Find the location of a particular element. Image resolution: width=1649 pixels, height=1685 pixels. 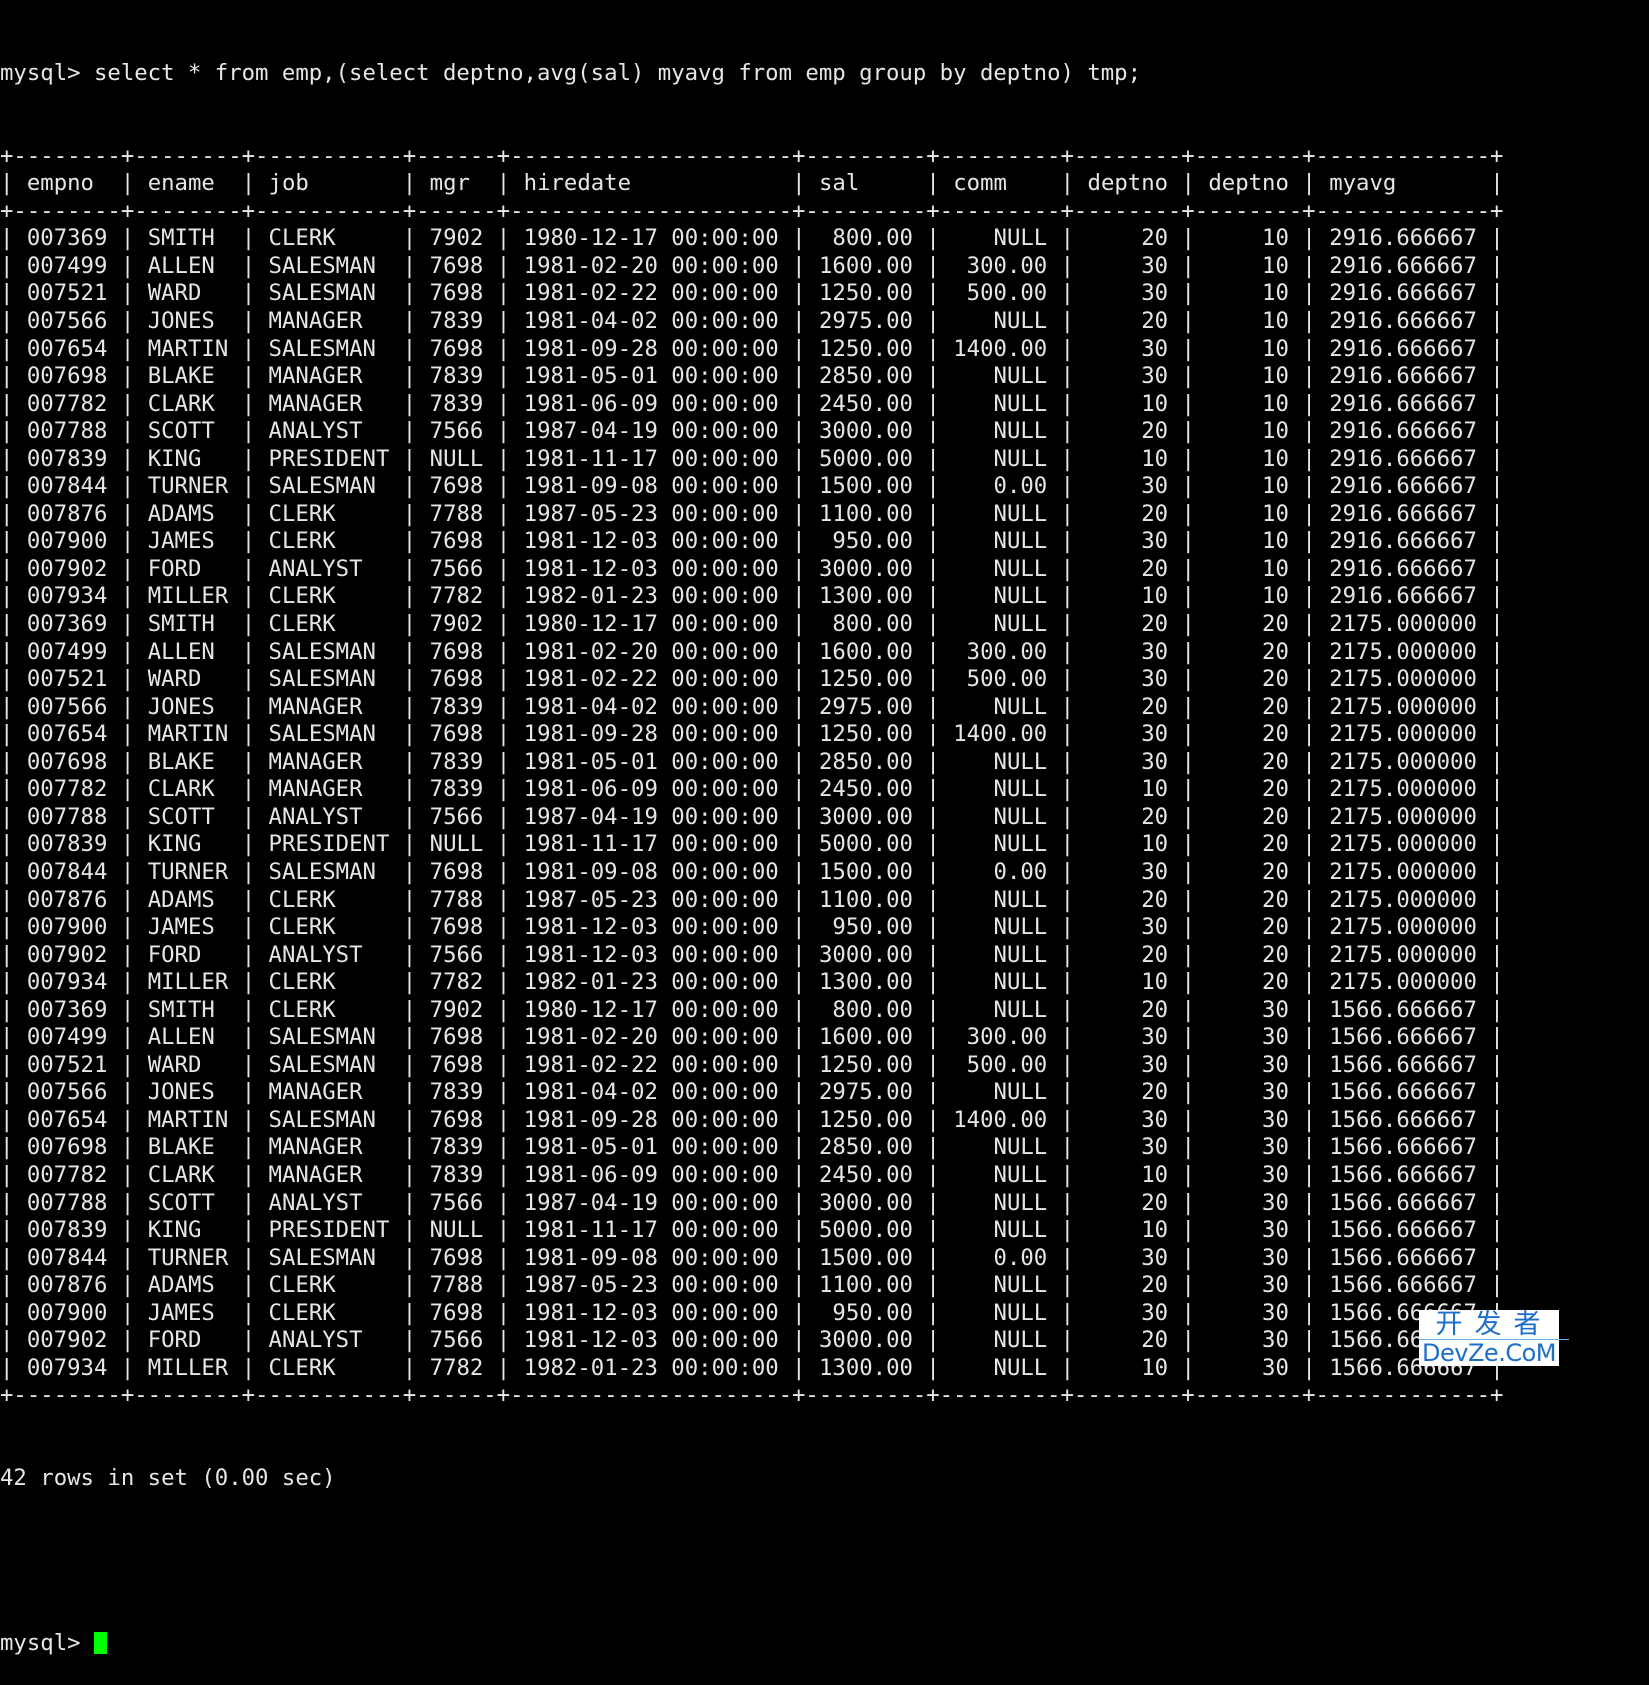

input-line: mysql> is located at coordinates (824, 1644).